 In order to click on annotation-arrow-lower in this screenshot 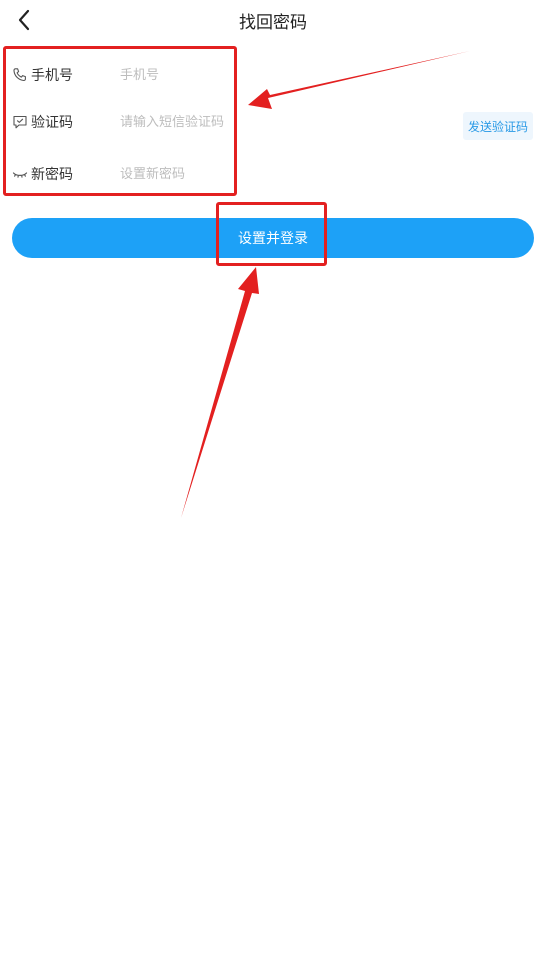, I will do `click(220, 392)`.